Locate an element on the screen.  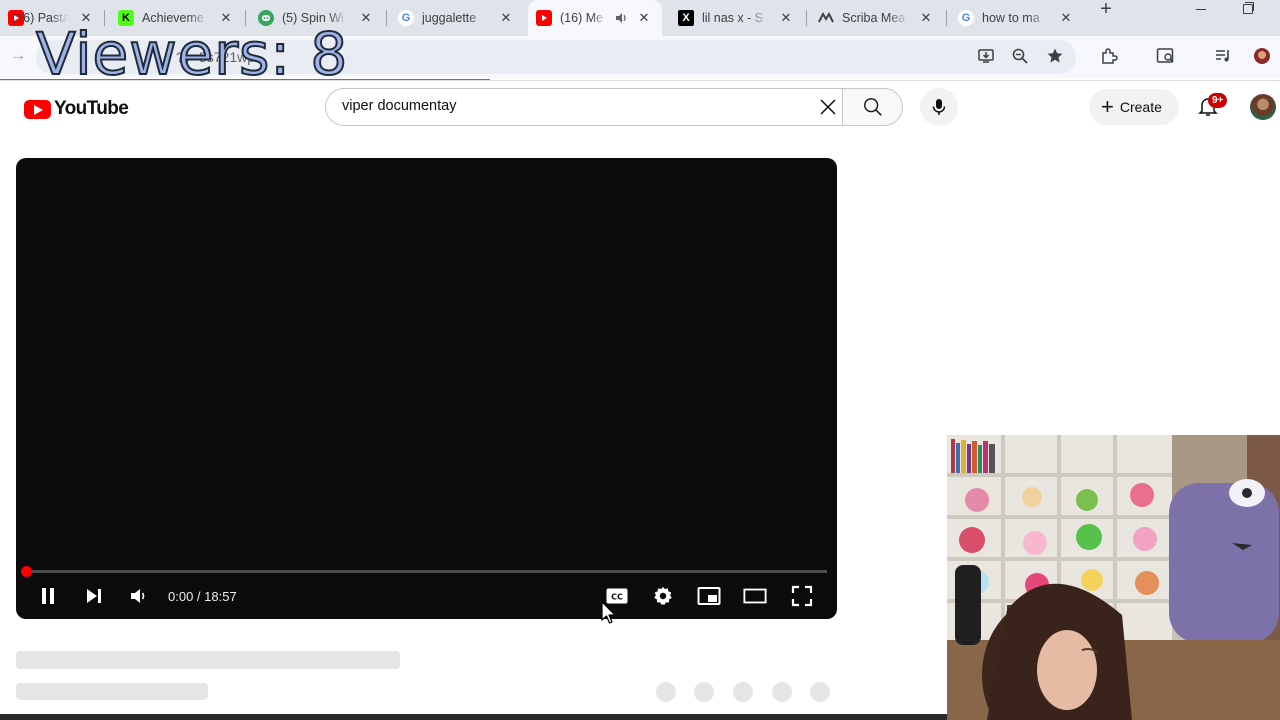
tab-label: Scriba Mea is located at coordinates (874, 18).